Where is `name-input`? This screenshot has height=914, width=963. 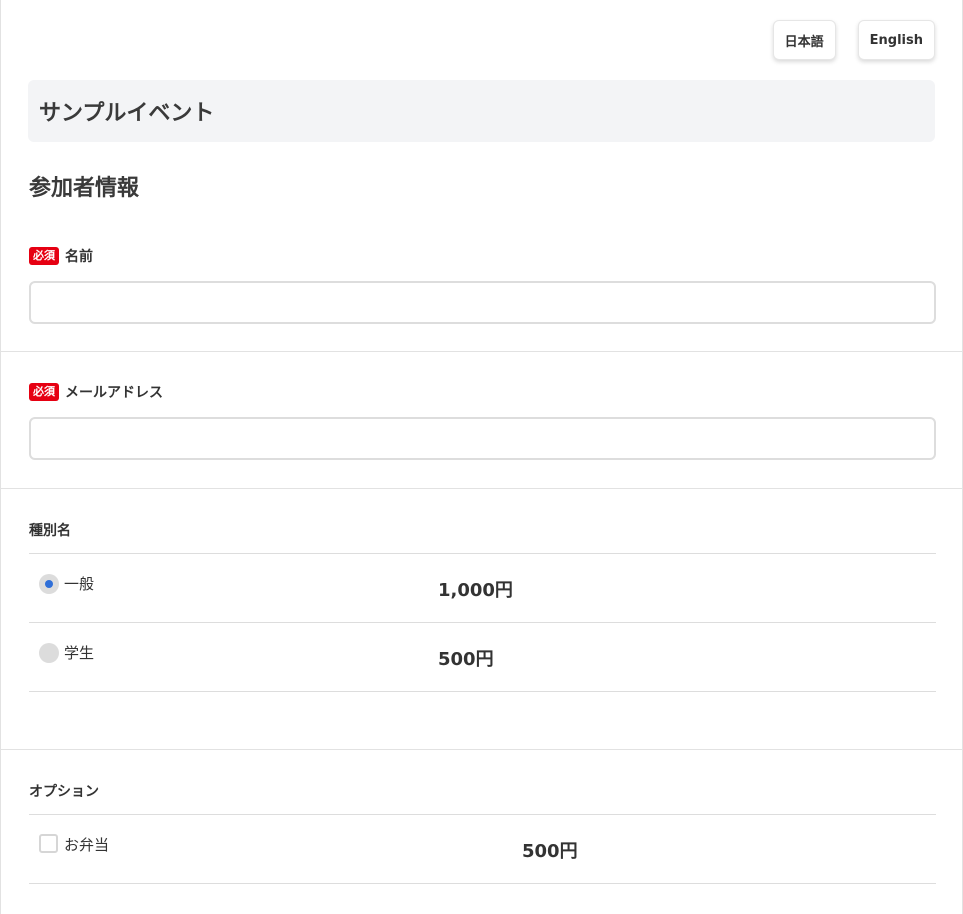
name-input is located at coordinates (482, 302).